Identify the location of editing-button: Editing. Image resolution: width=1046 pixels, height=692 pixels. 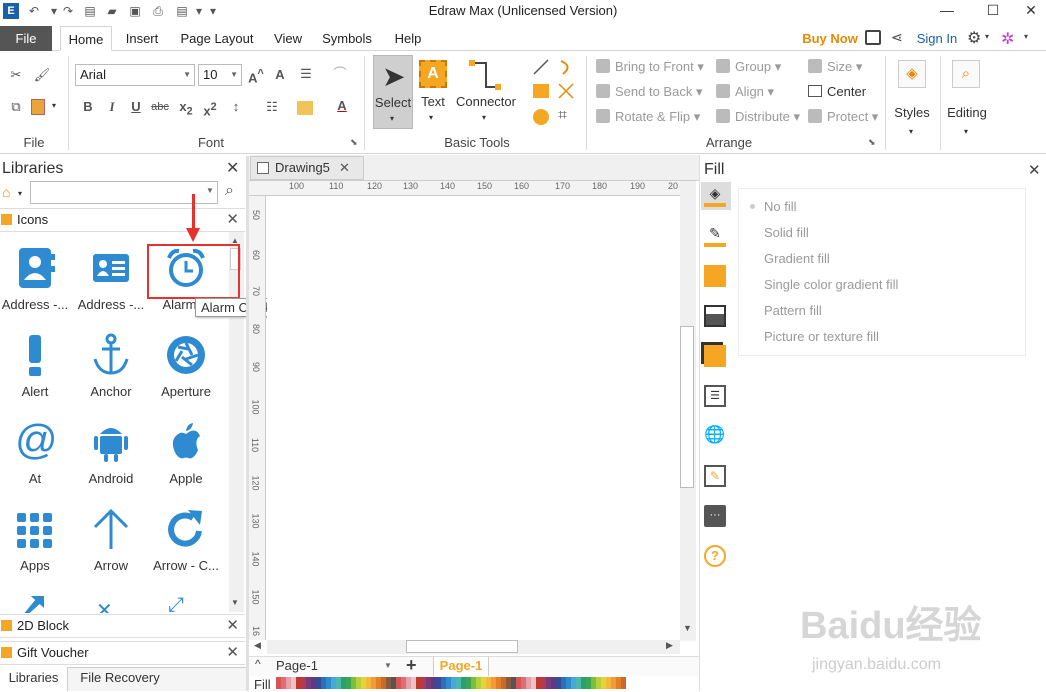
(967, 112).